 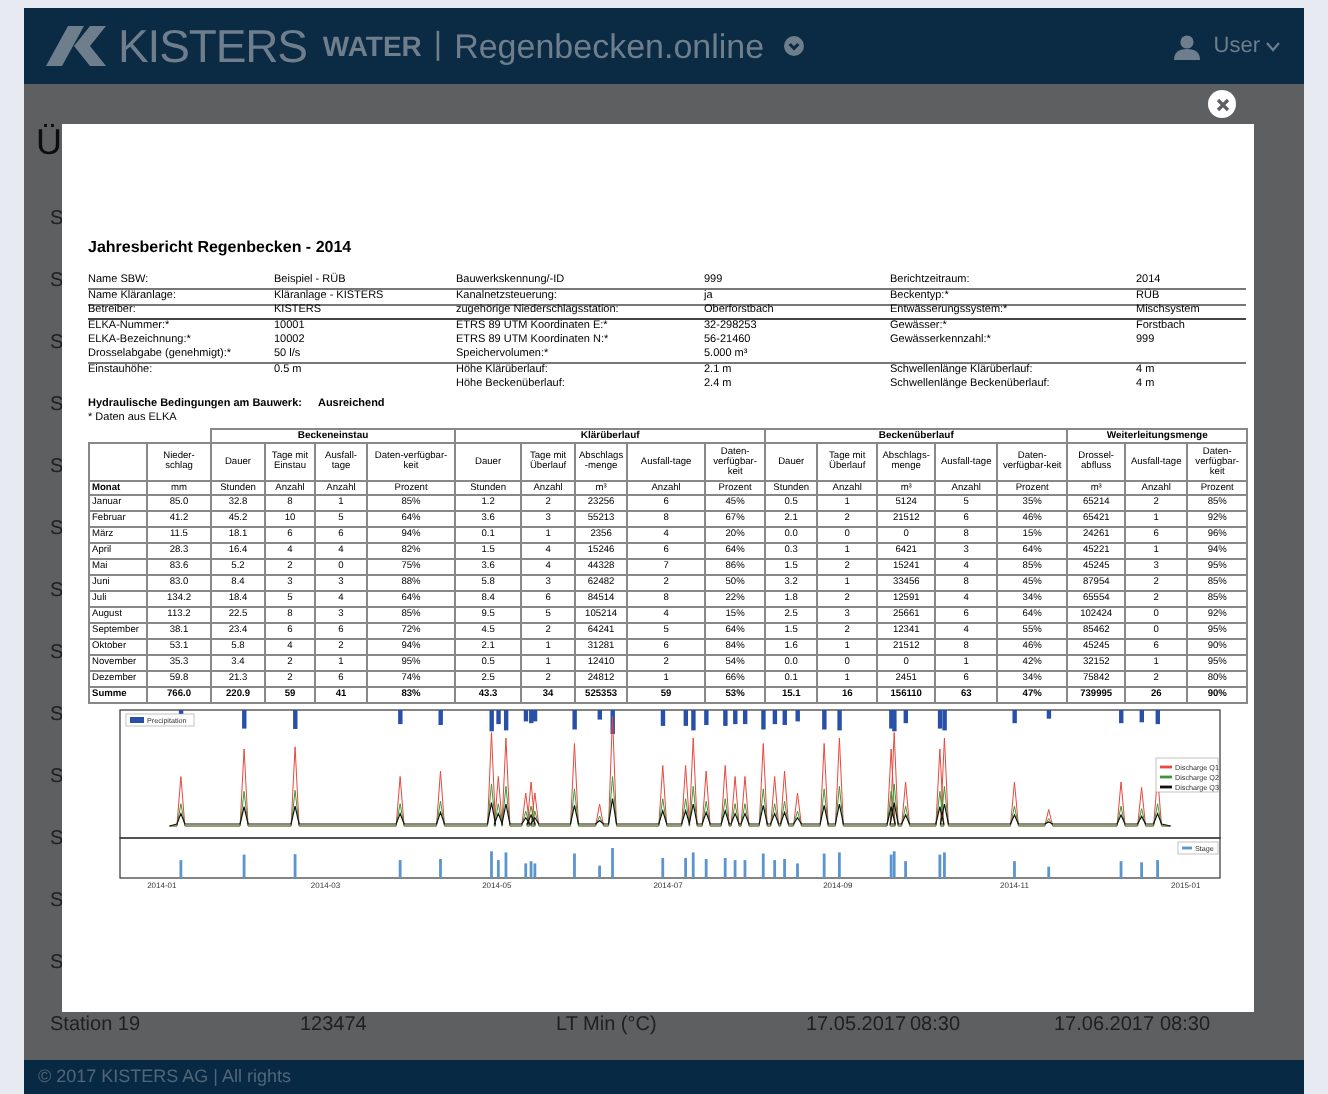 I want to click on logo-mark-icon, so click(x=76, y=46).